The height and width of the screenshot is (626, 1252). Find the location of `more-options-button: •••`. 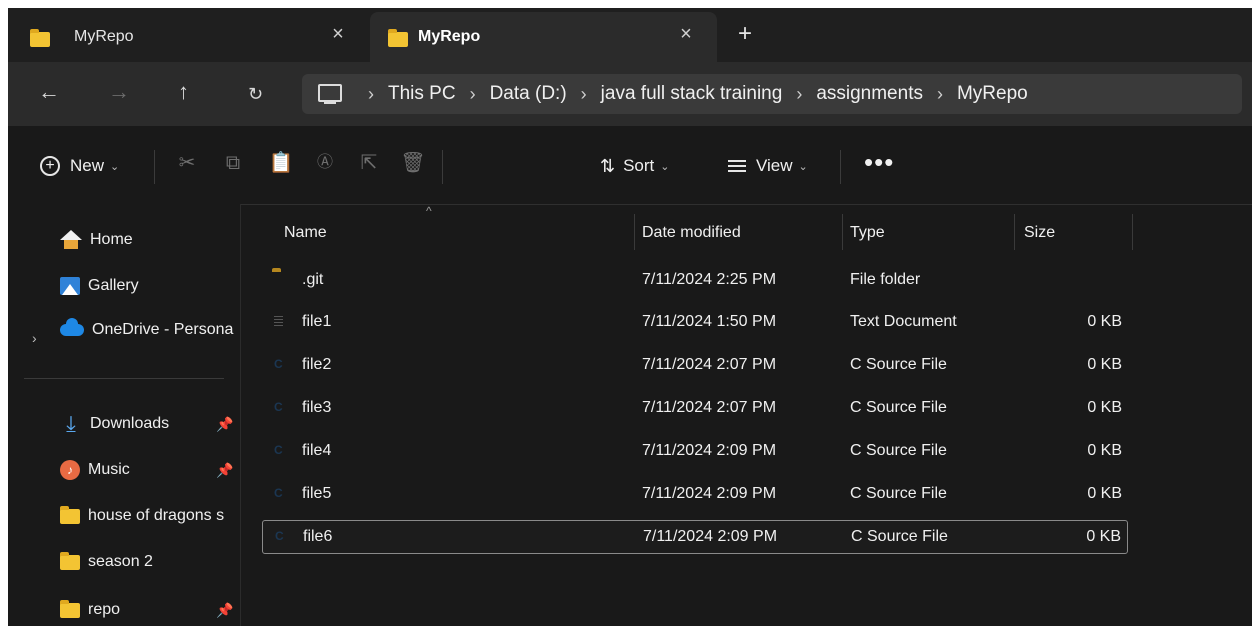

more-options-button: ••• is located at coordinates (879, 162).